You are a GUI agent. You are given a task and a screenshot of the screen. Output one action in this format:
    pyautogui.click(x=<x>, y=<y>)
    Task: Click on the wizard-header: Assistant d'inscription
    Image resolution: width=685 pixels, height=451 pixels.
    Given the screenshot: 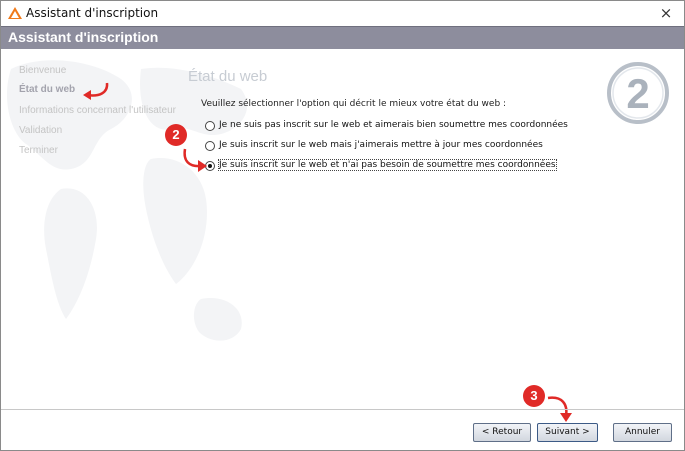 What is the action you would take?
    pyautogui.click(x=342, y=37)
    